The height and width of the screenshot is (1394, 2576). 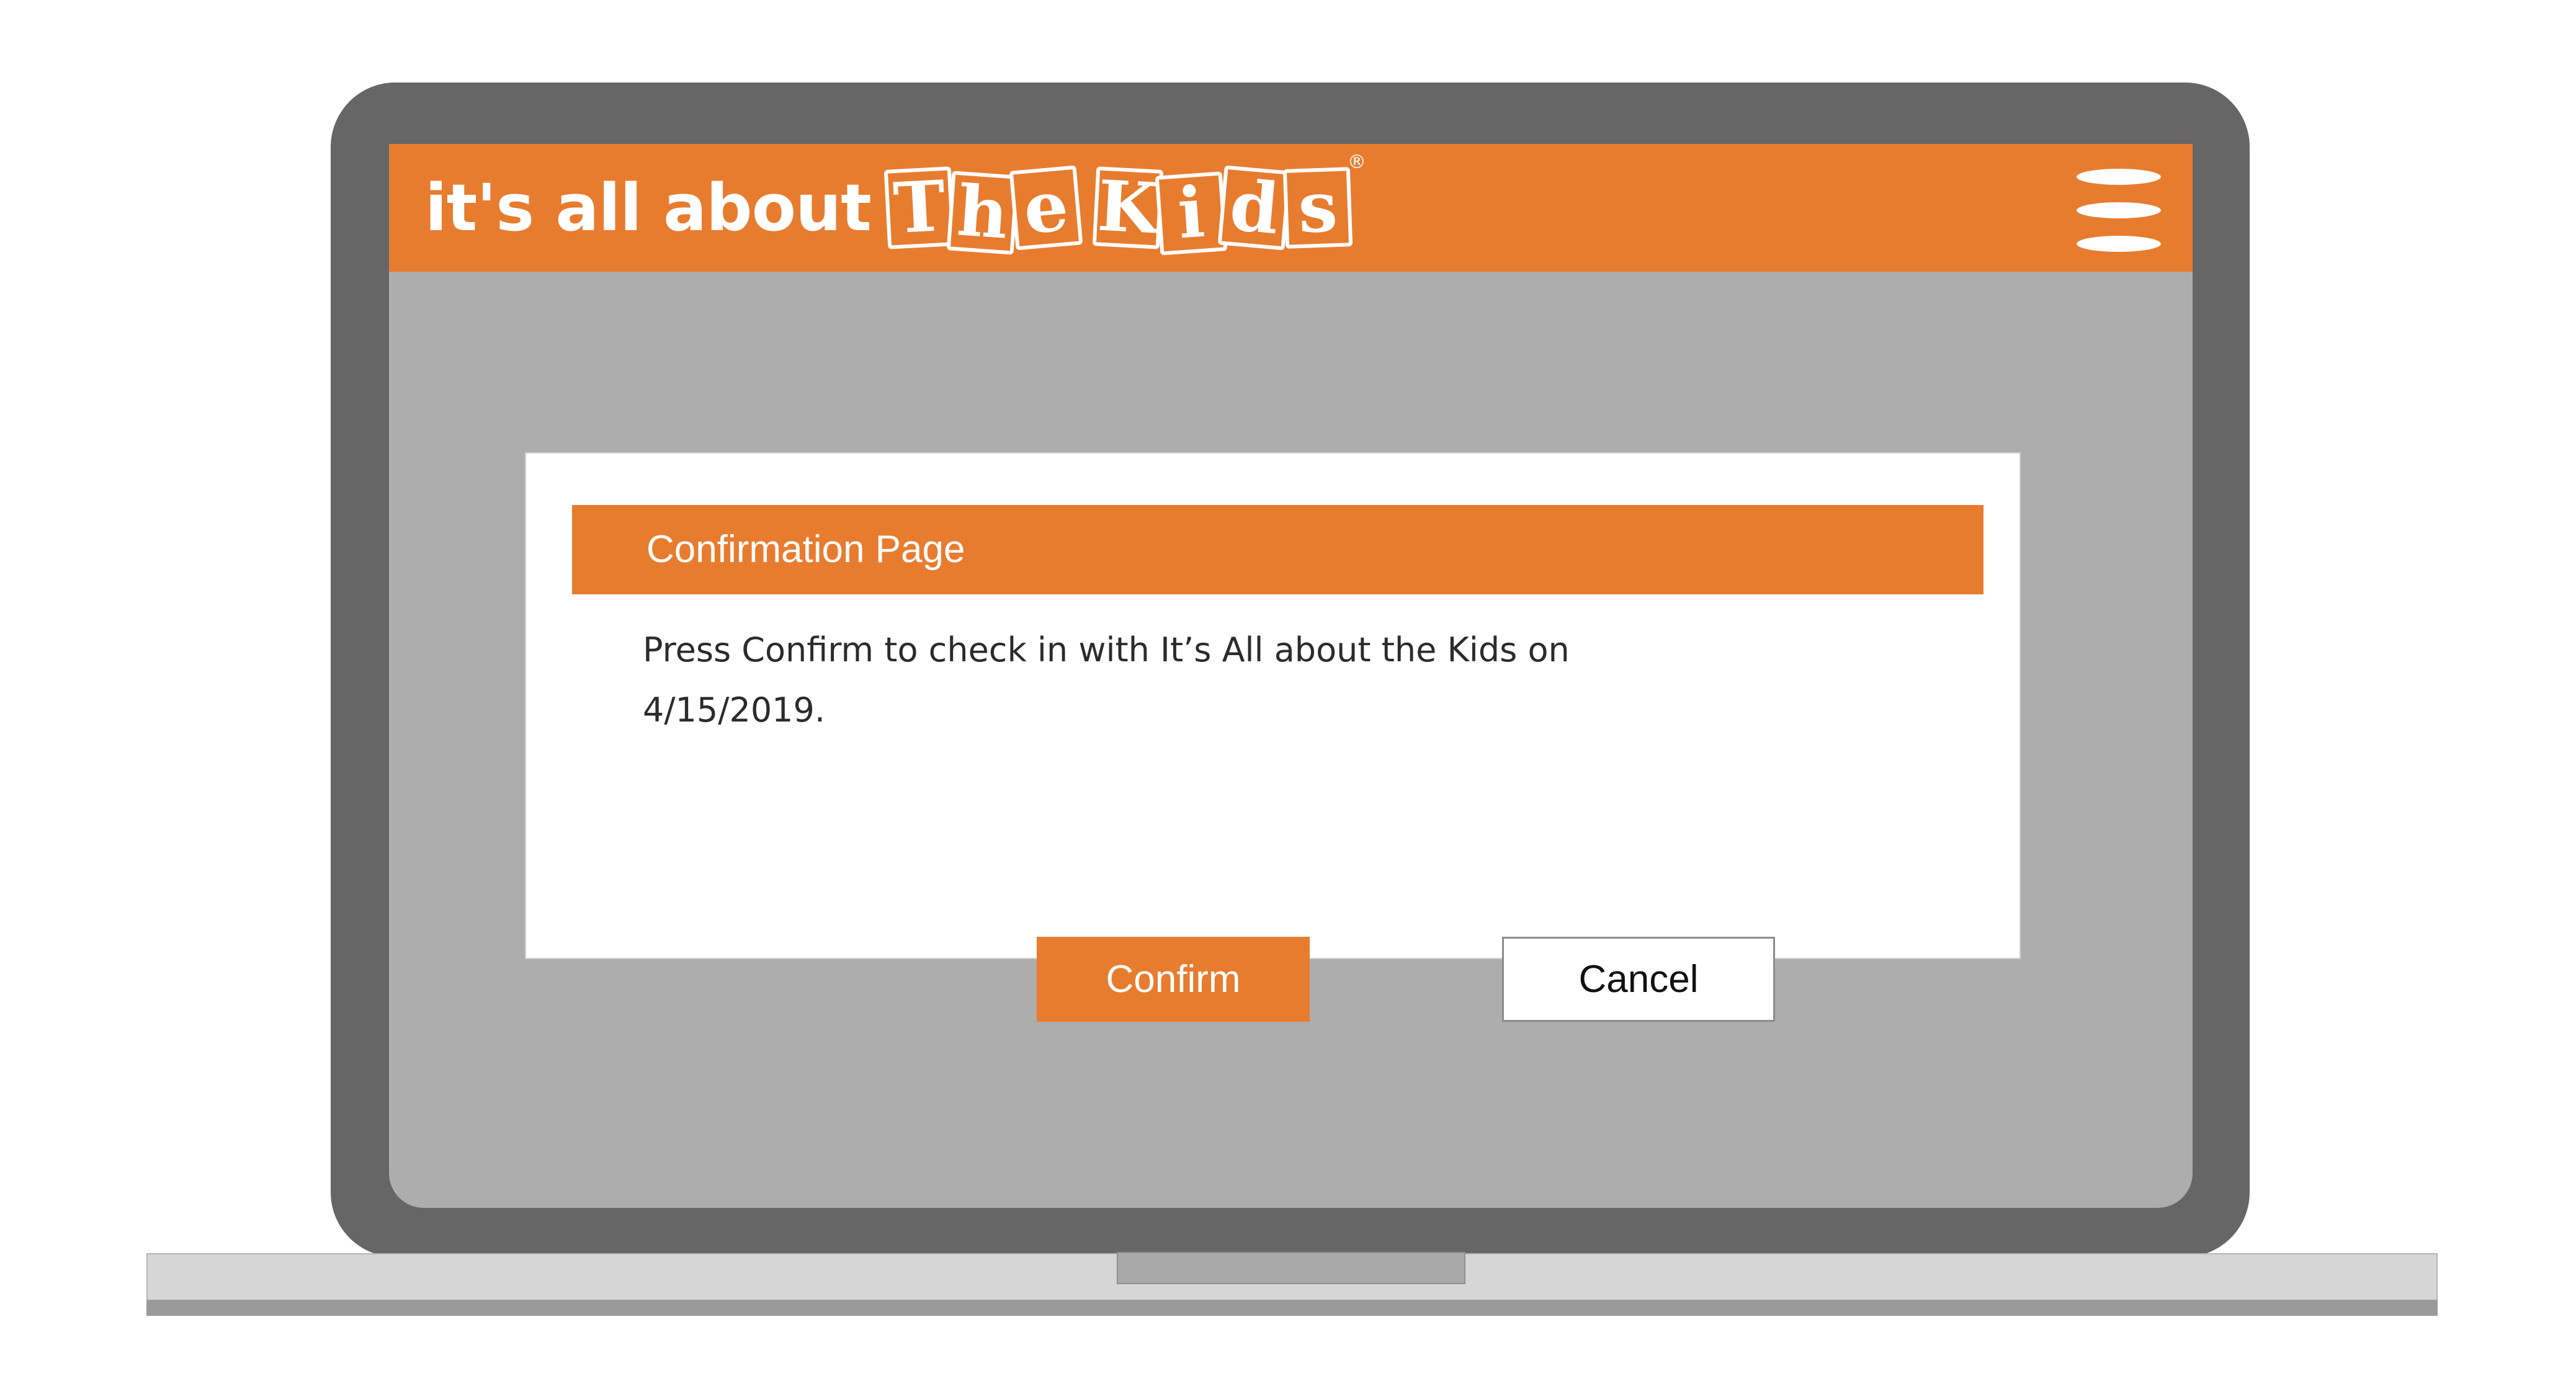 What do you see at coordinates (1292, 1308) in the screenshot?
I see `laptop-base-edge` at bounding box center [1292, 1308].